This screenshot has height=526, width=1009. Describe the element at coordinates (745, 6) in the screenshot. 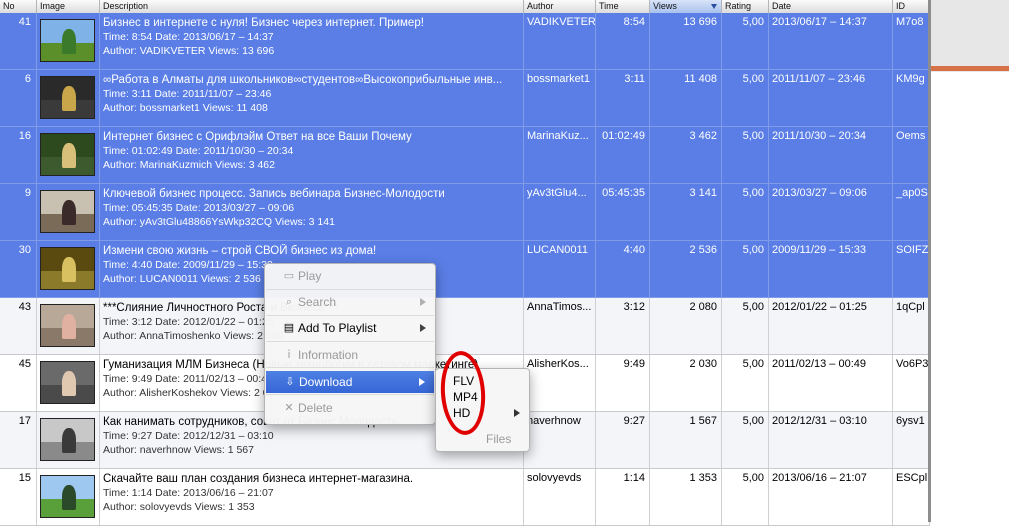

I see `column-header-rating: Rating` at that location.